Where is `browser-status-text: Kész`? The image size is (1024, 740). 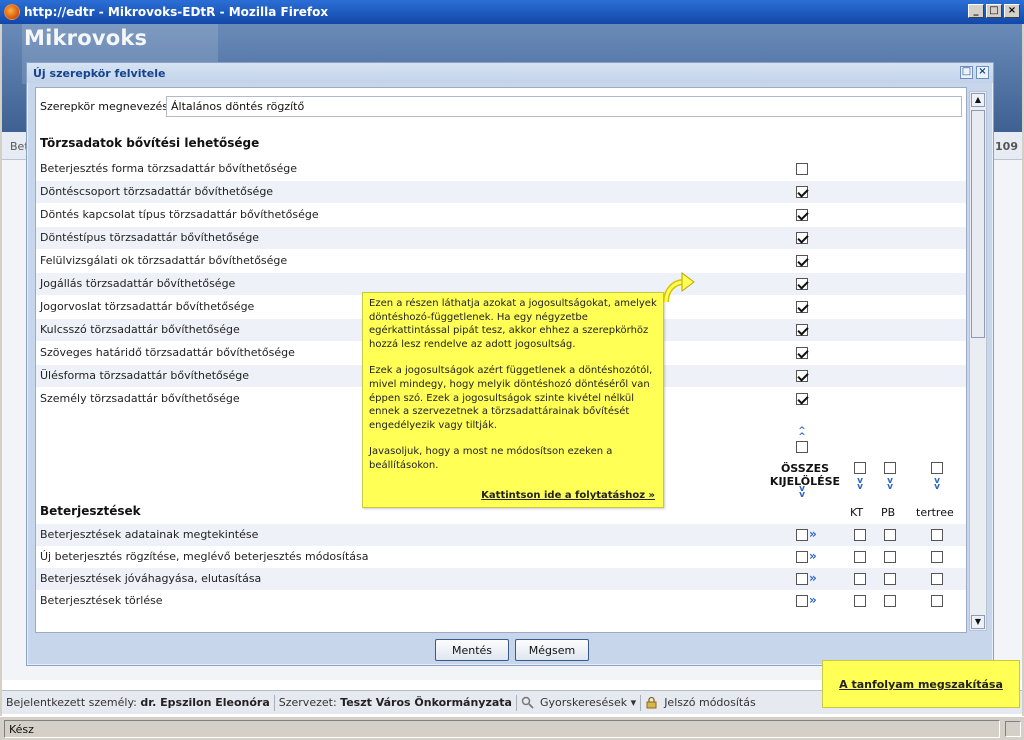 browser-status-text: Kész is located at coordinates (502, 729).